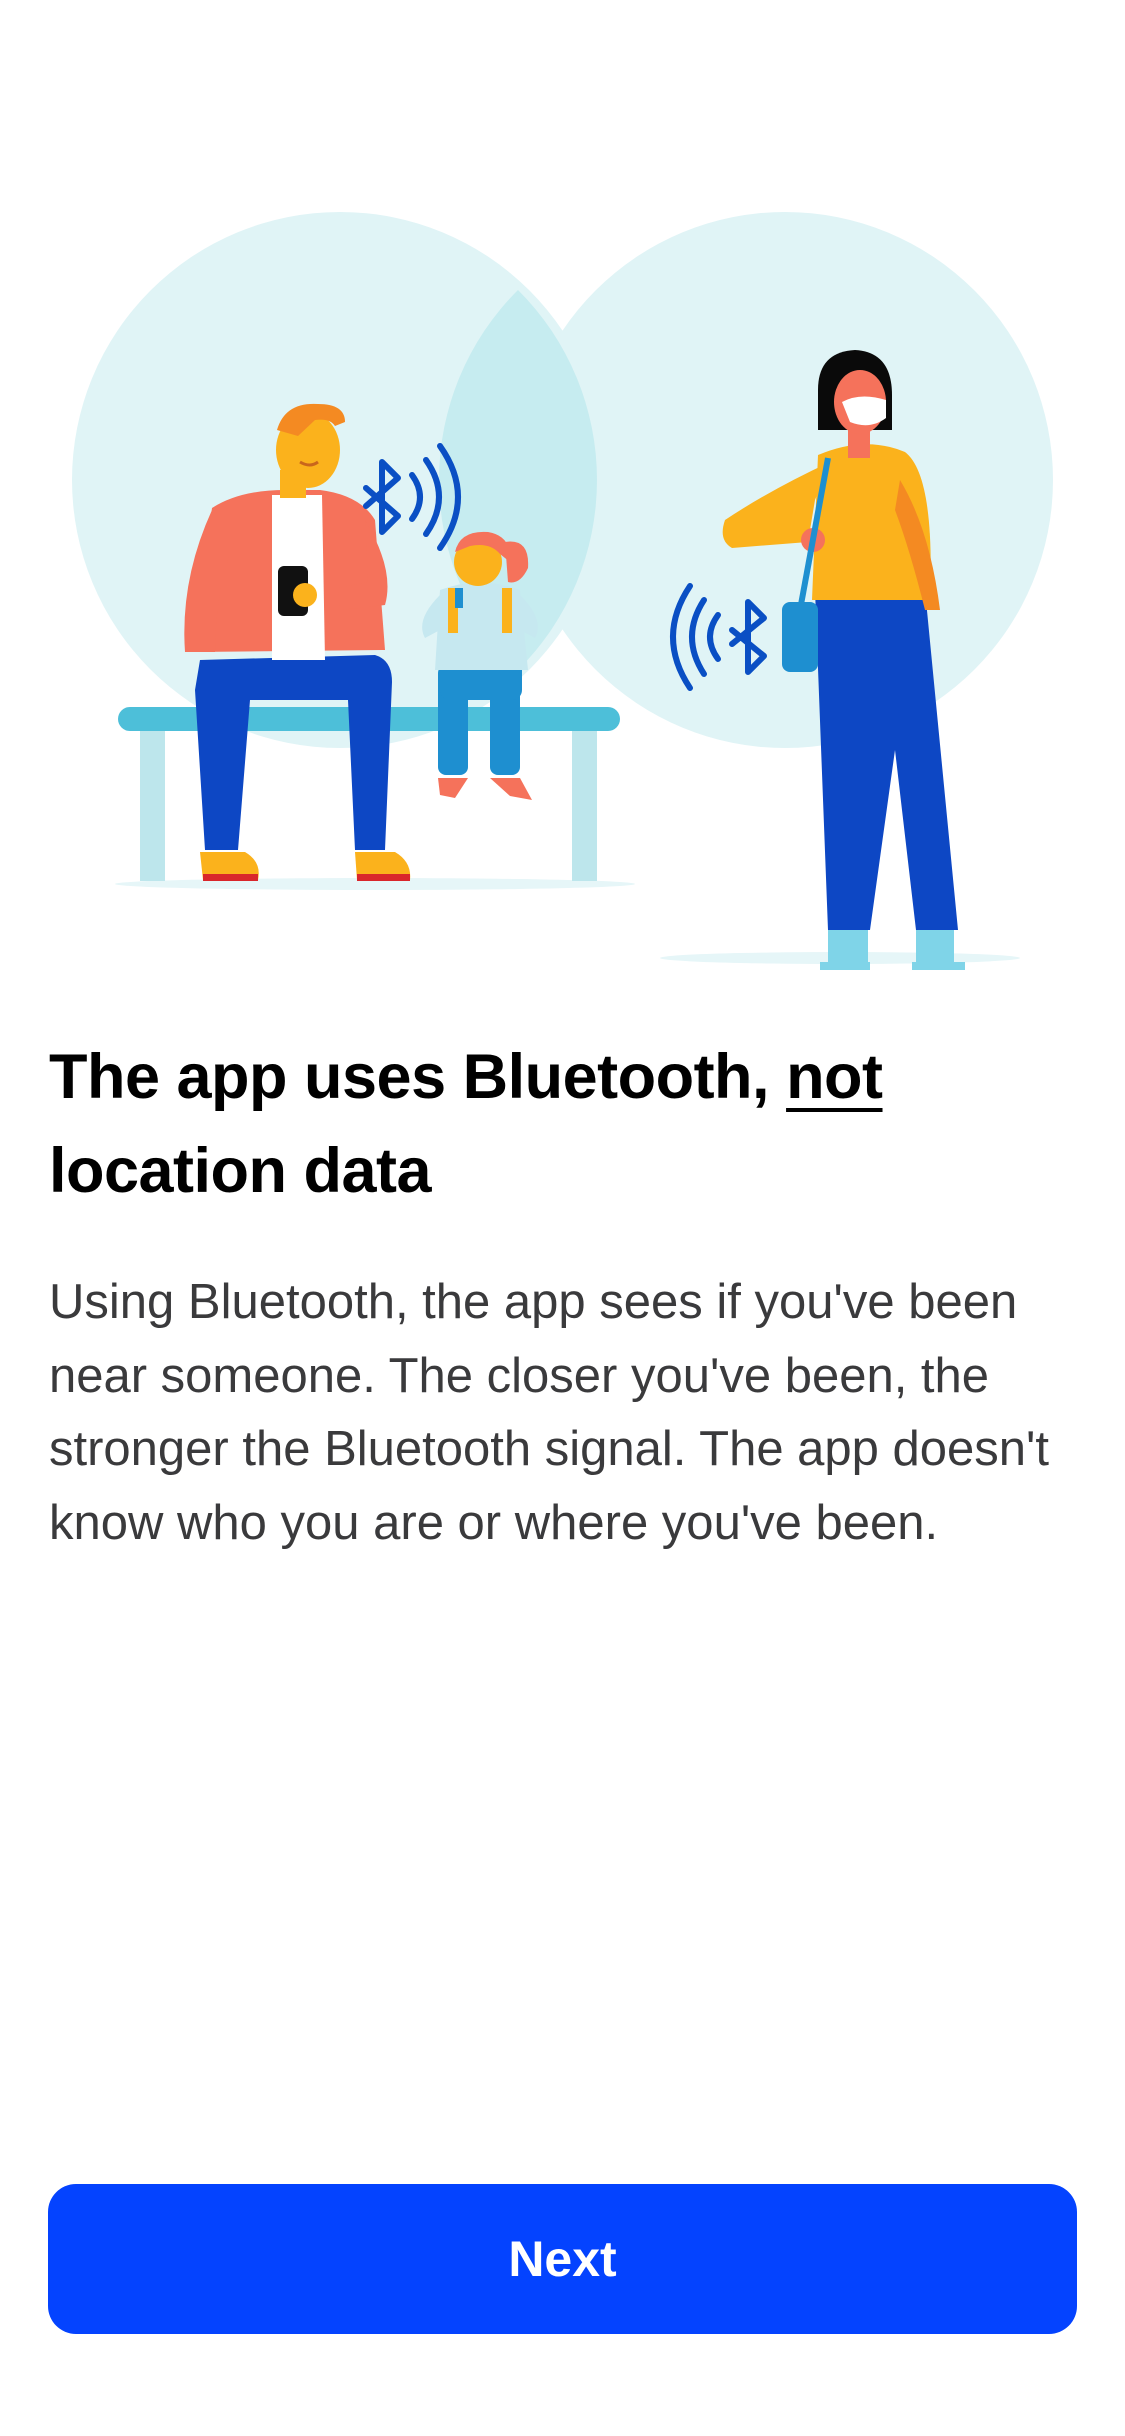  I want to click on heading-suffix: location data, so click(240, 1171).